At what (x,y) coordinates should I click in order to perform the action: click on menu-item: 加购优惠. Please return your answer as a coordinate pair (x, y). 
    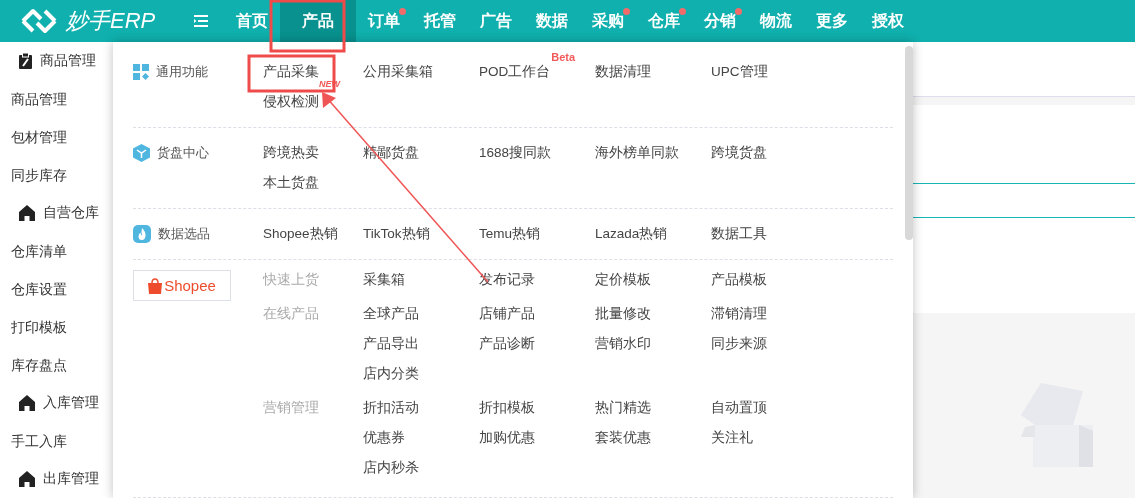
    Looking at the image, I should click on (537, 438).